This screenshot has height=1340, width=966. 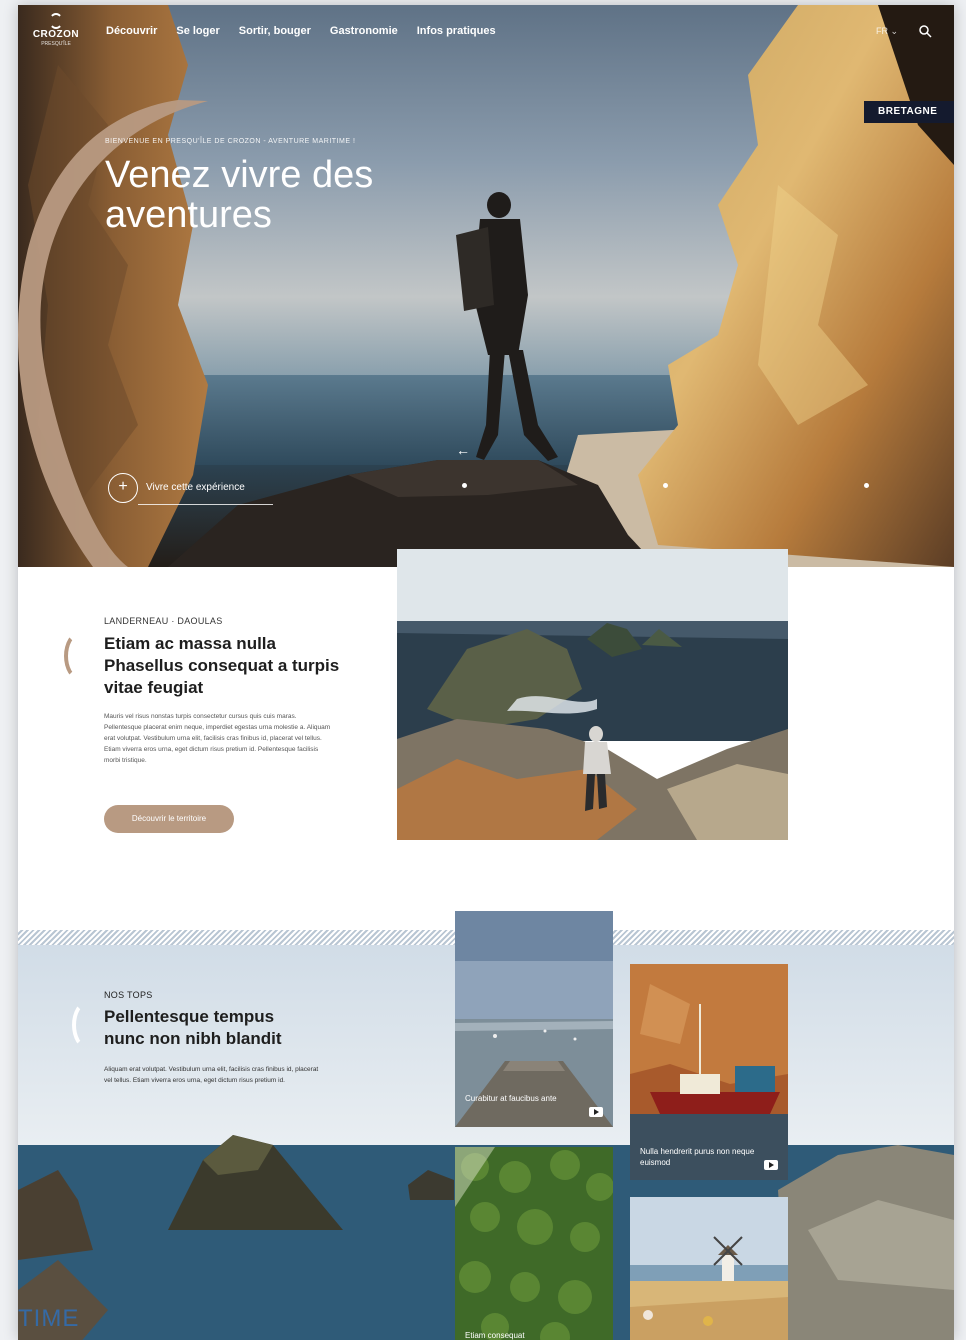 I want to click on plus-icon: +, so click(x=123, y=488).